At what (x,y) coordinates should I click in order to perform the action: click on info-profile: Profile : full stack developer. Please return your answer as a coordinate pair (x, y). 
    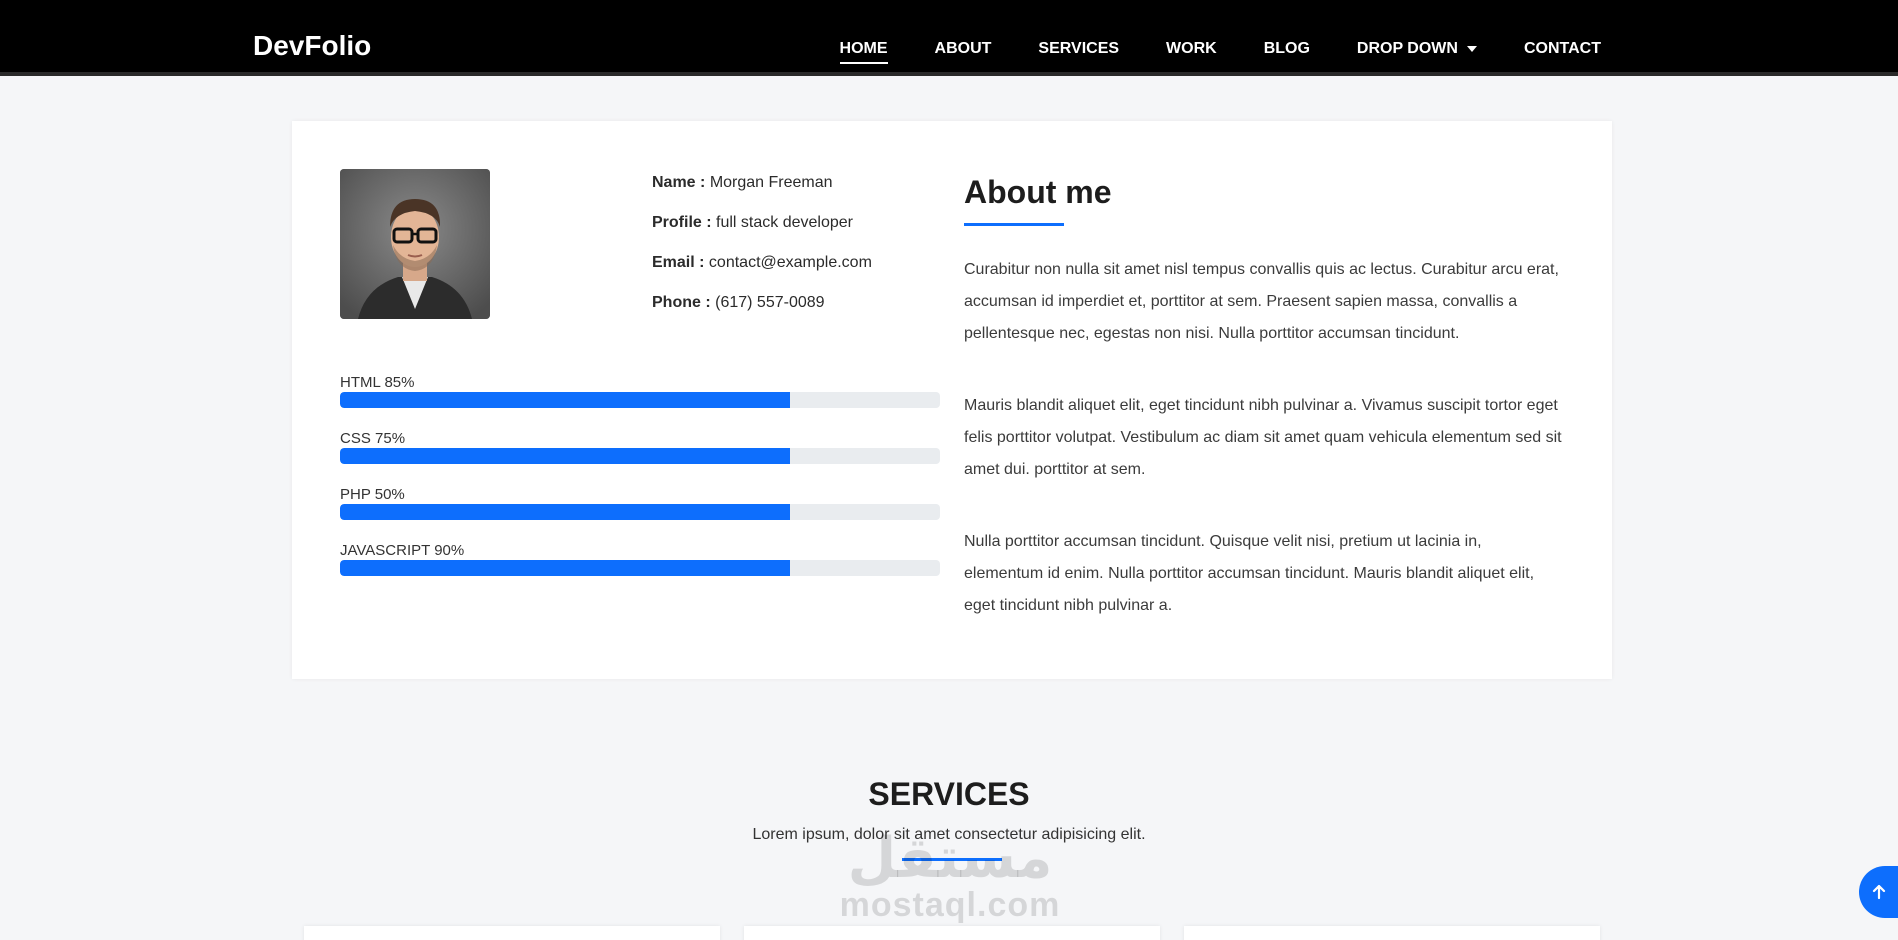
    Looking at the image, I should click on (762, 233).